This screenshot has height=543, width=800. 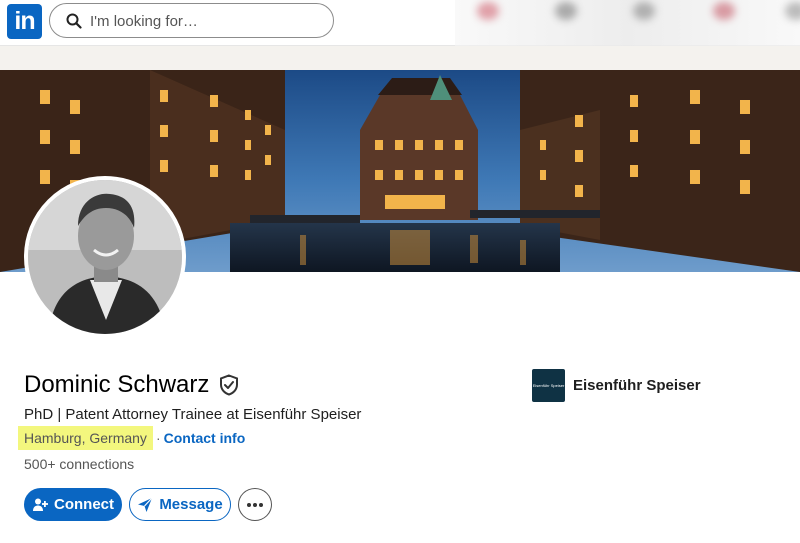 What do you see at coordinates (85, 438) in the screenshot?
I see `location-text: Hamburg, Germany` at bounding box center [85, 438].